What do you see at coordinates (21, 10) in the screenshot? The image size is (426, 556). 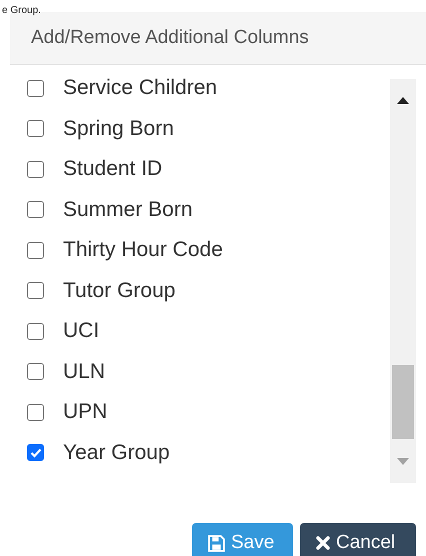 I see `heading-text: e Group.` at bounding box center [21, 10].